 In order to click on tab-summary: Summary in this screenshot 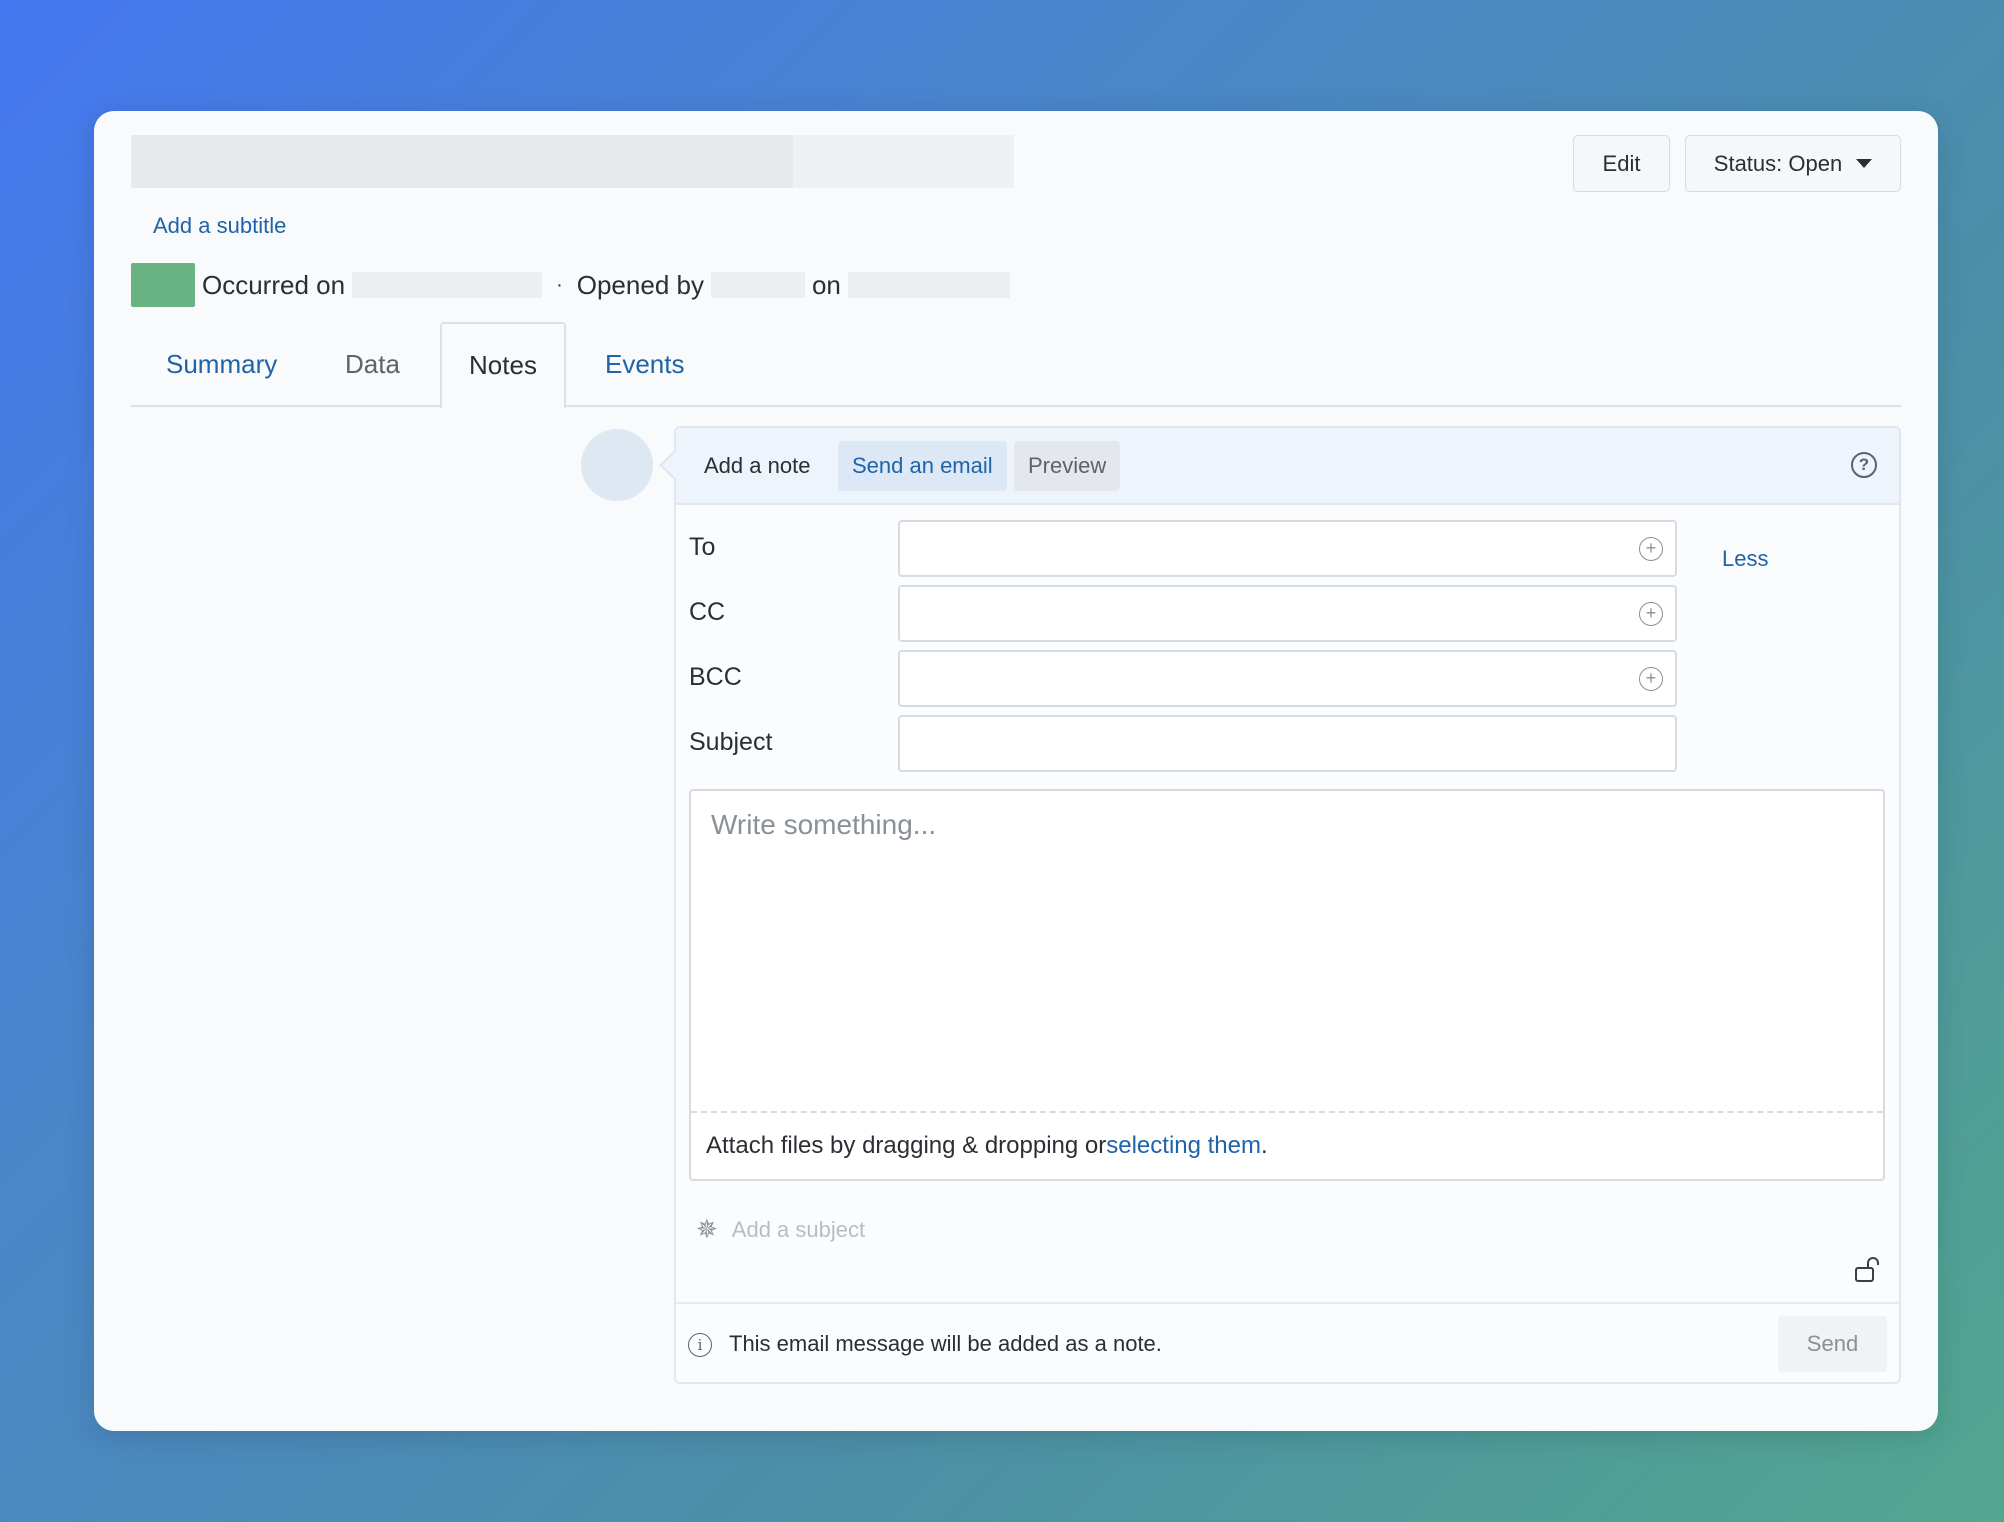, I will do `click(221, 364)`.